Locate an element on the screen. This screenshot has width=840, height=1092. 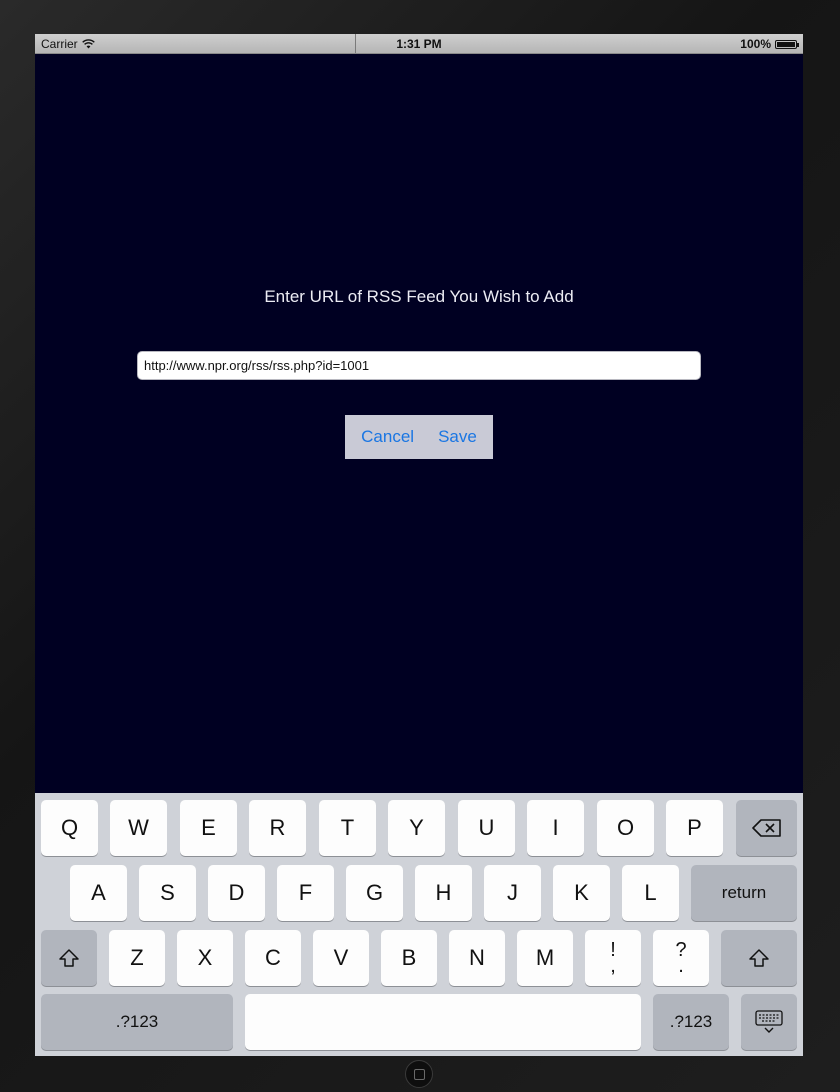
home-square-icon is located at coordinates (419, 1074).